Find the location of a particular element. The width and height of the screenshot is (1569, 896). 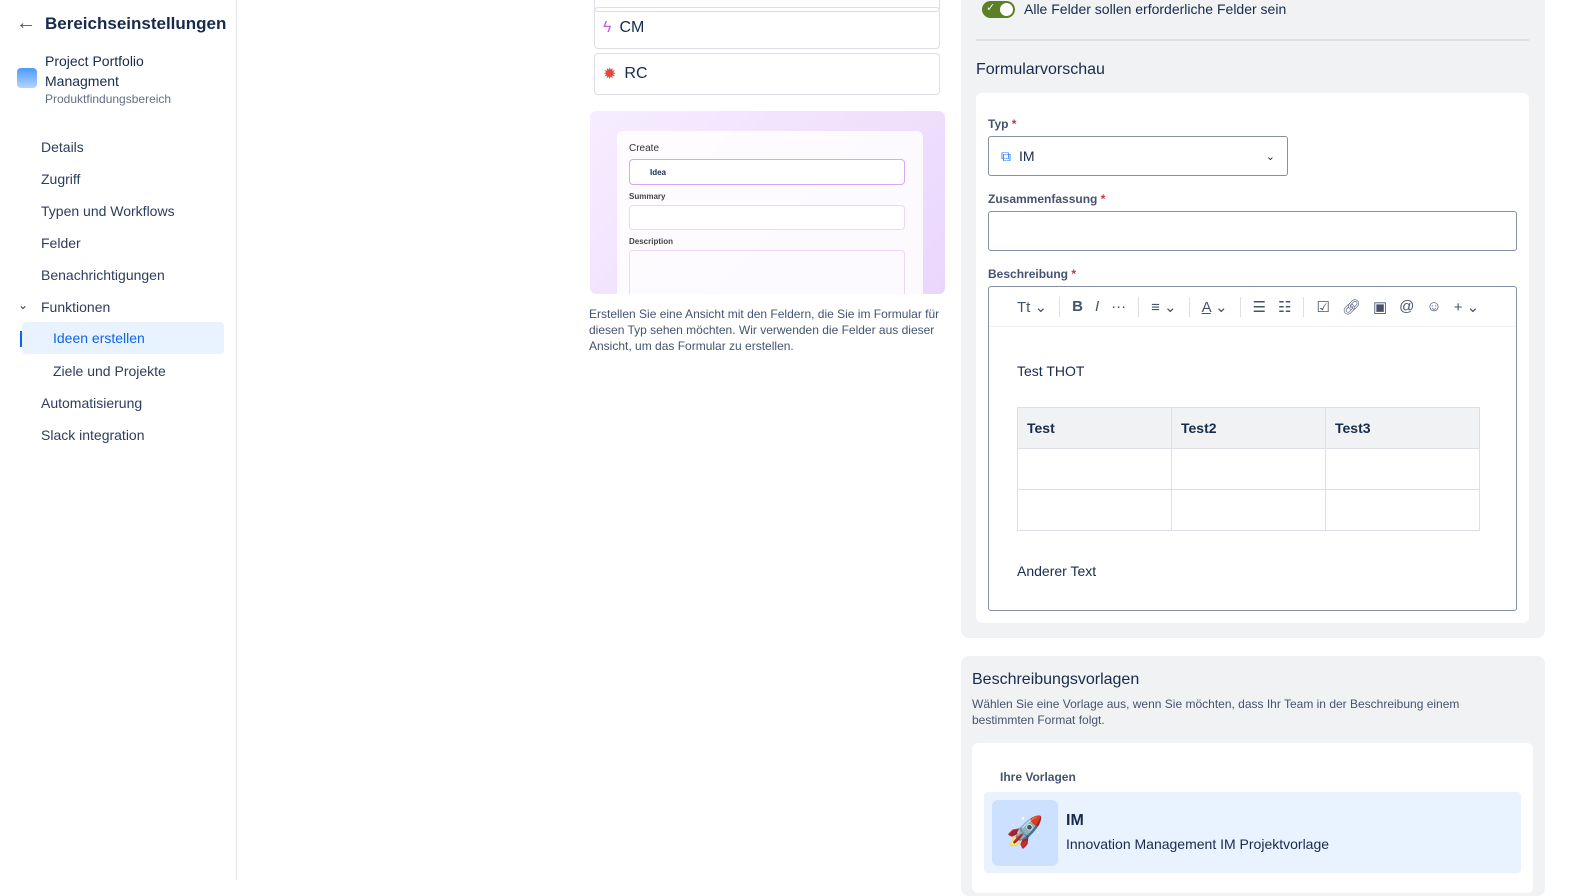

more-button: ··· is located at coordinates (1118, 306).